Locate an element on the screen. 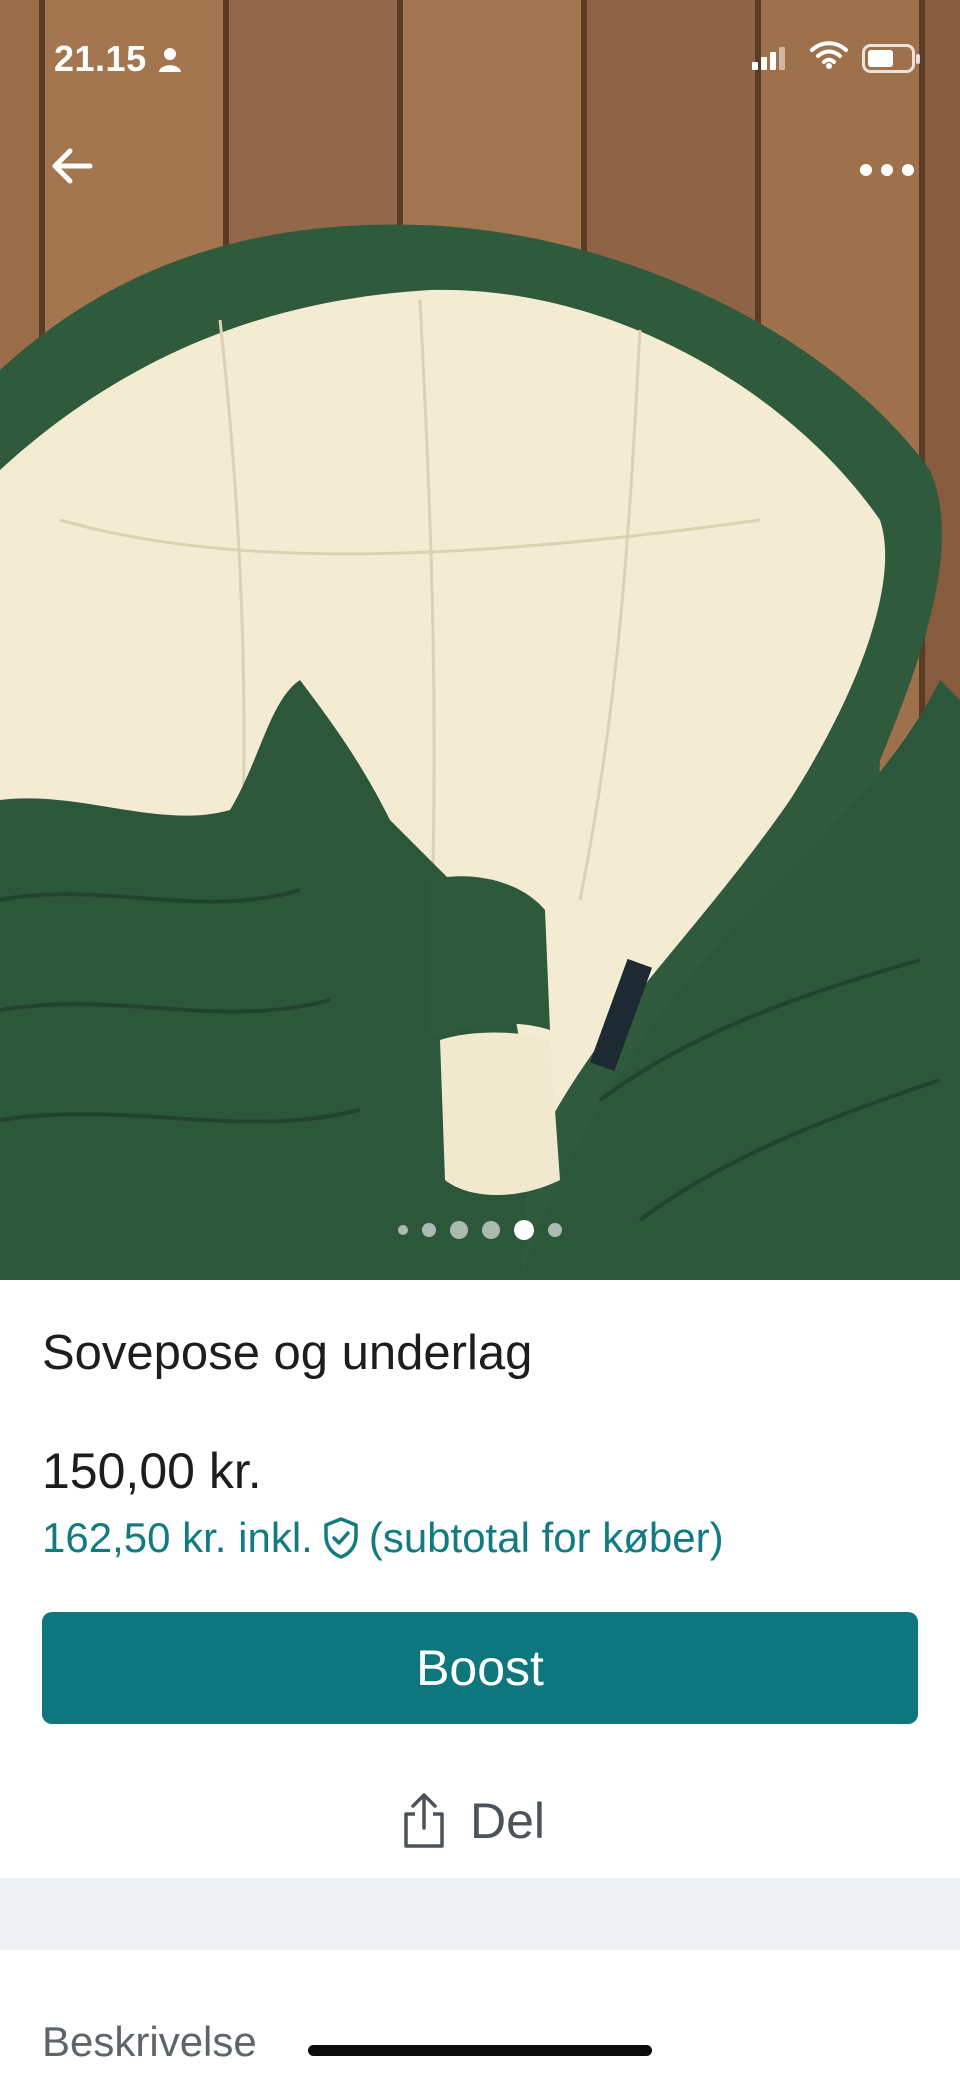 This screenshot has height=2079, width=960. shield-check-icon is located at coordinates (341, 1538).